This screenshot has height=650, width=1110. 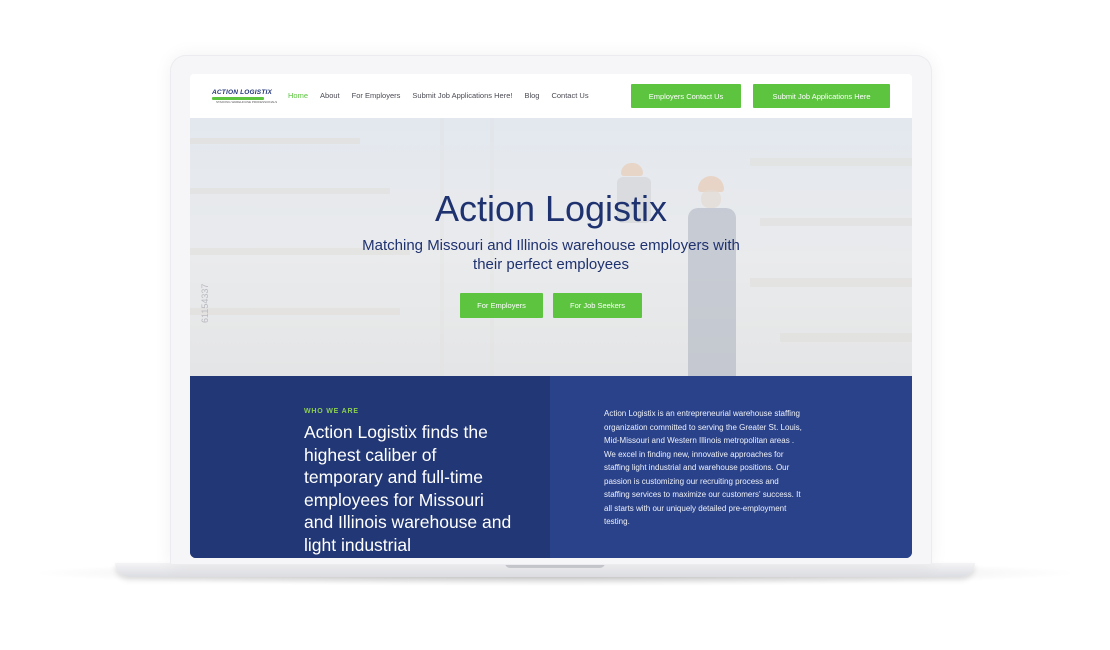 What do you see at coordinates (569, 95) in the screenshot?
I see `nav-contact: Contact Us` at bounding box center [569, 95].